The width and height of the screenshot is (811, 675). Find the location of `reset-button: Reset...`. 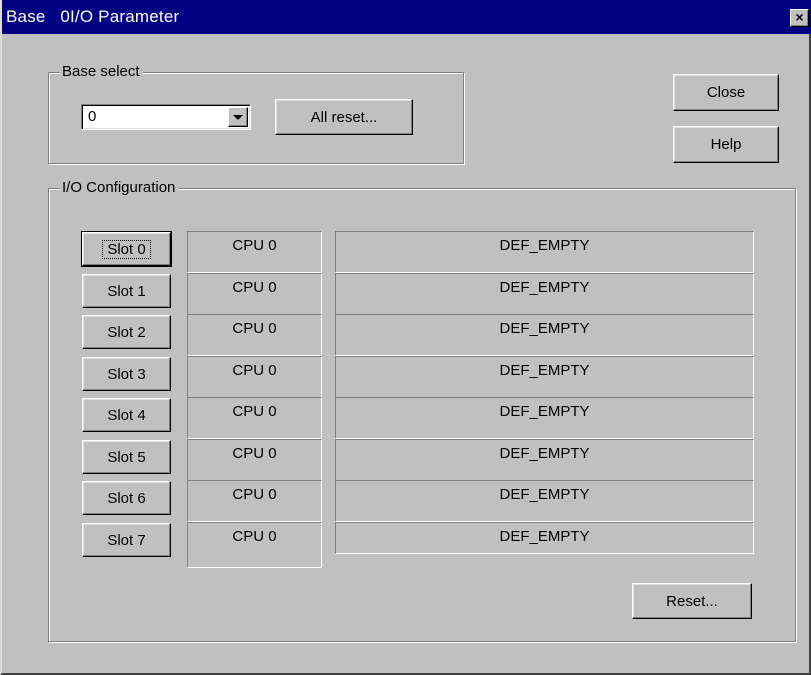

reset-button: Reset... is located at coordinates (692, 601).